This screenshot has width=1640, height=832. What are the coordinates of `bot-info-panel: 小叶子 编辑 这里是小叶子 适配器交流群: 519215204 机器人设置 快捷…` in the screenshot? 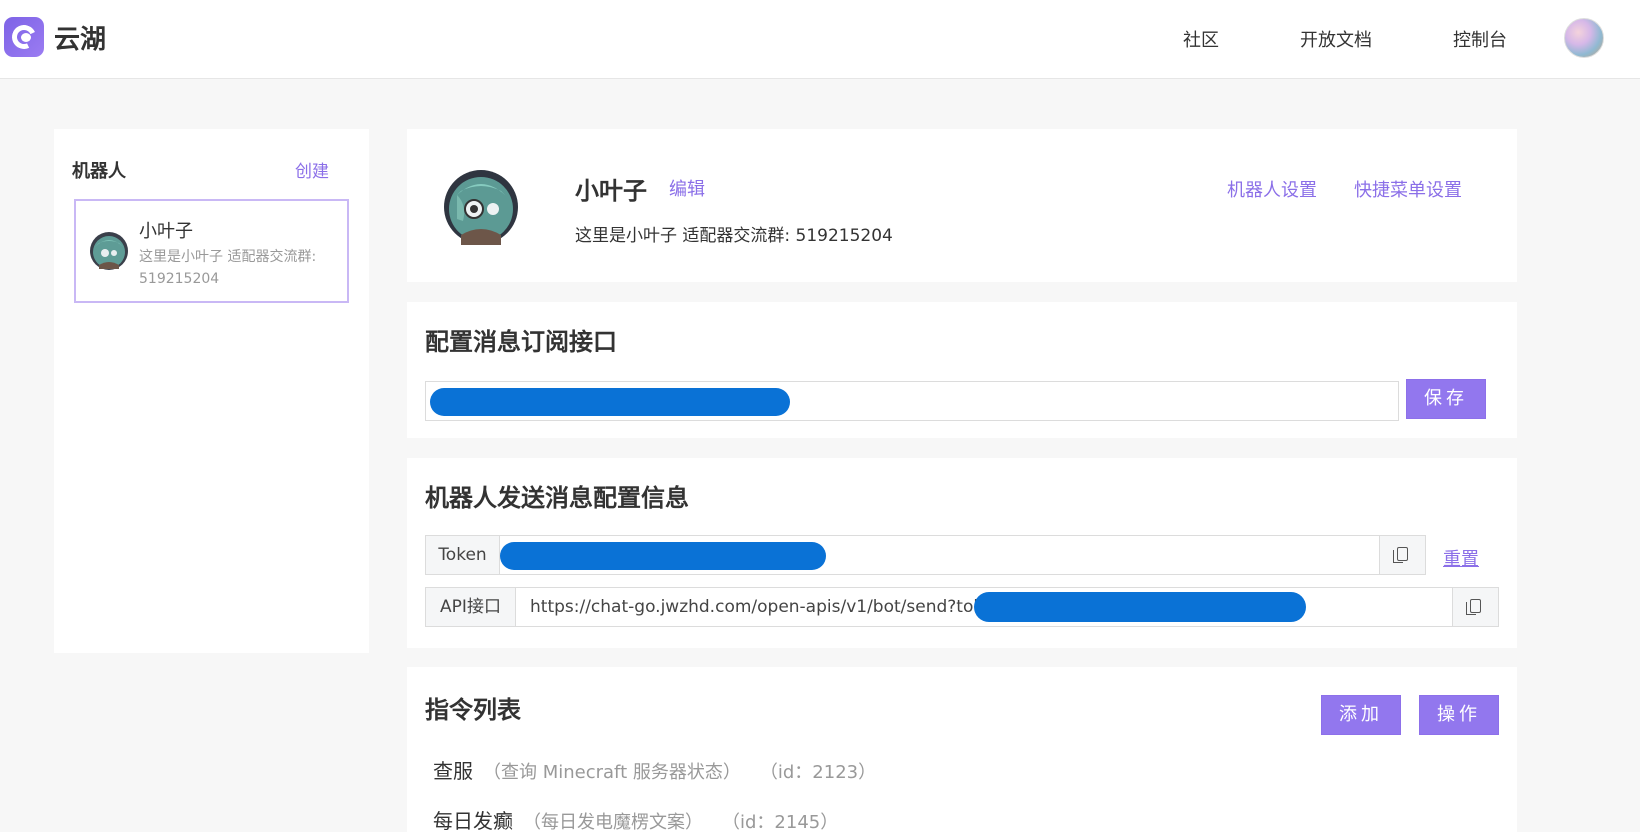 It's located at (962, 205).